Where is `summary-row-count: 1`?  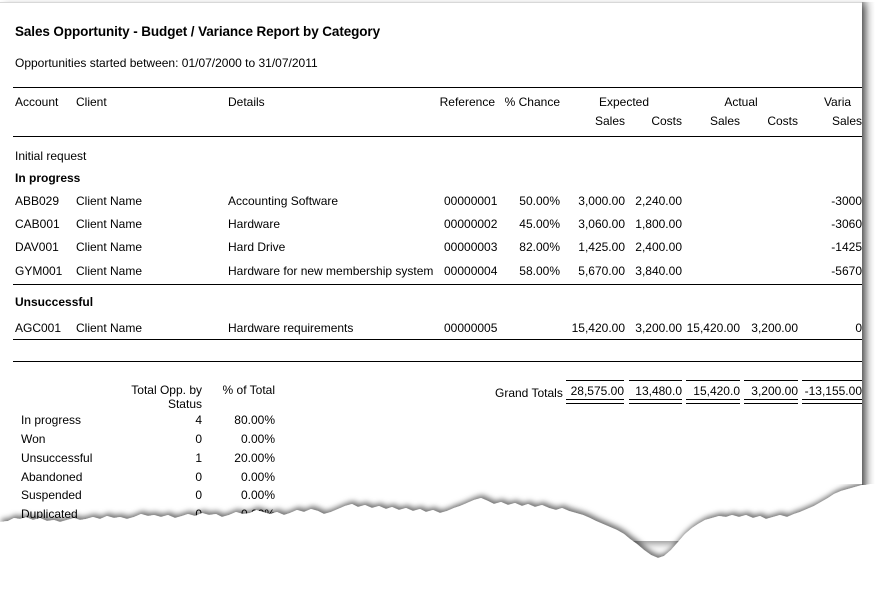 summary-row-count: 1 is located at coordinates (198, 458).